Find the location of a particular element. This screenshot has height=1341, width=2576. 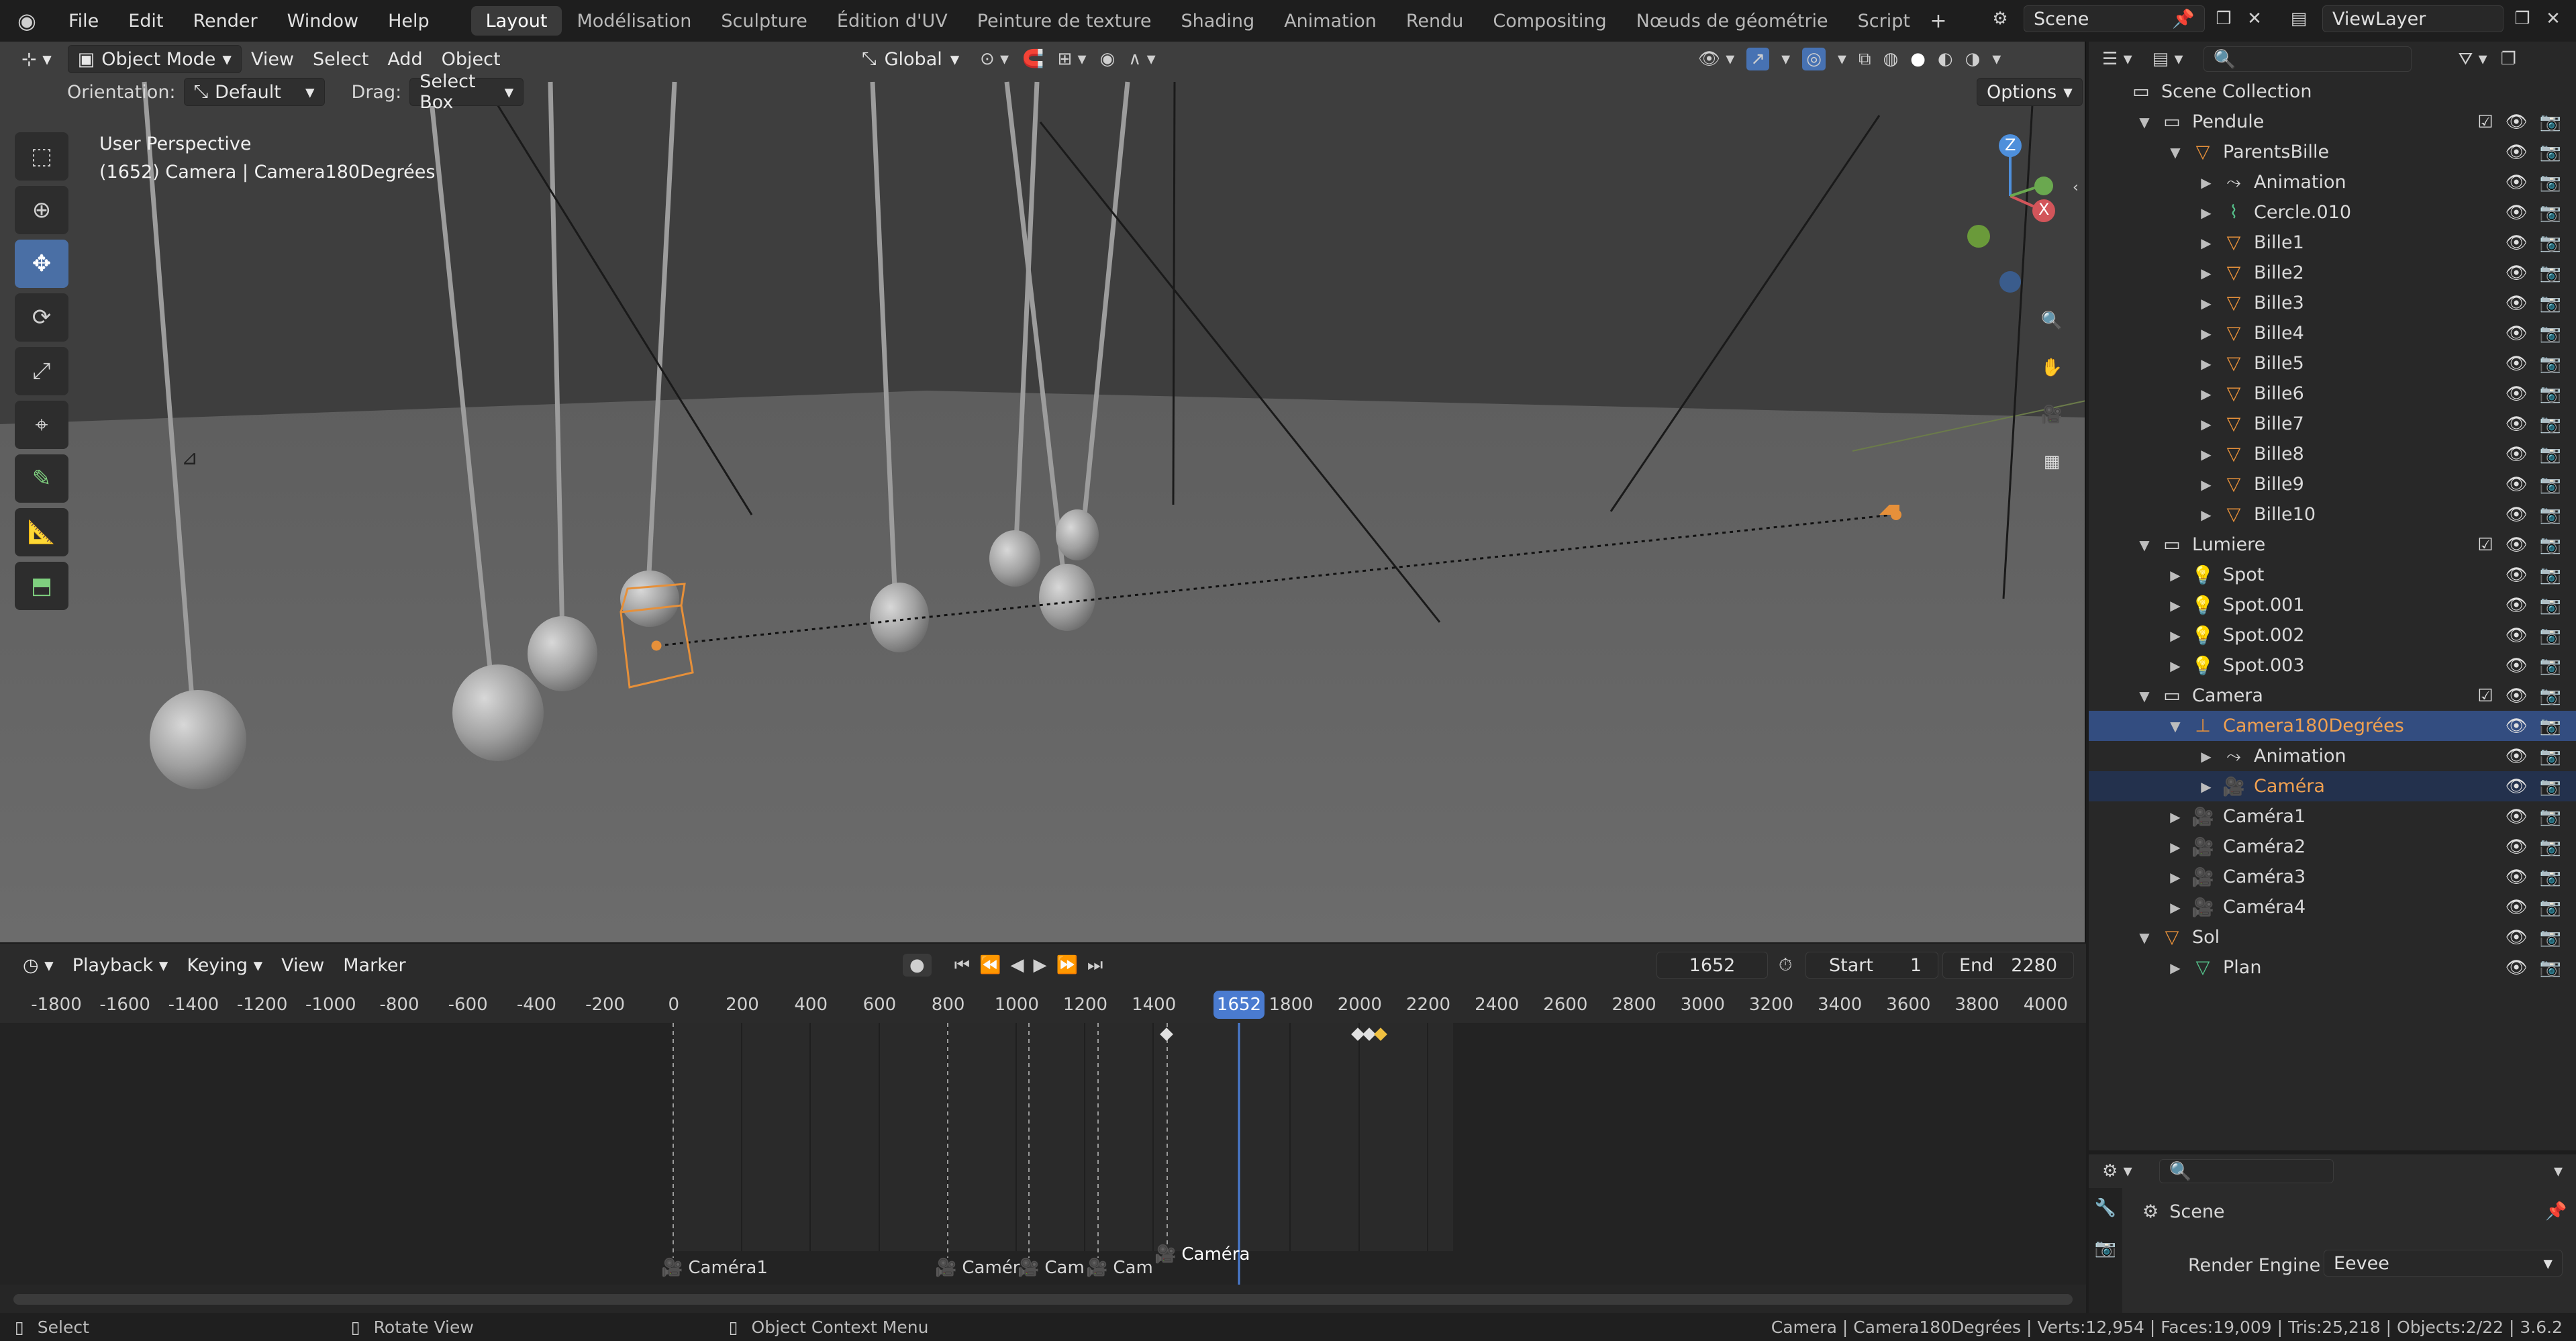

stopwatch-icon: ⏱ is located at coordinates (1785, 966).